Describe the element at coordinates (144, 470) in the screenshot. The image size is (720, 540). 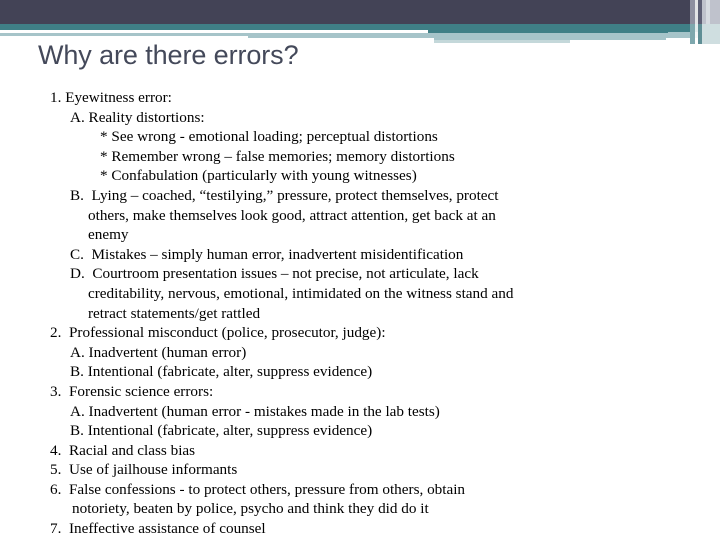
I see `outline-line: 5. Use of jailhouse informants` at that location.